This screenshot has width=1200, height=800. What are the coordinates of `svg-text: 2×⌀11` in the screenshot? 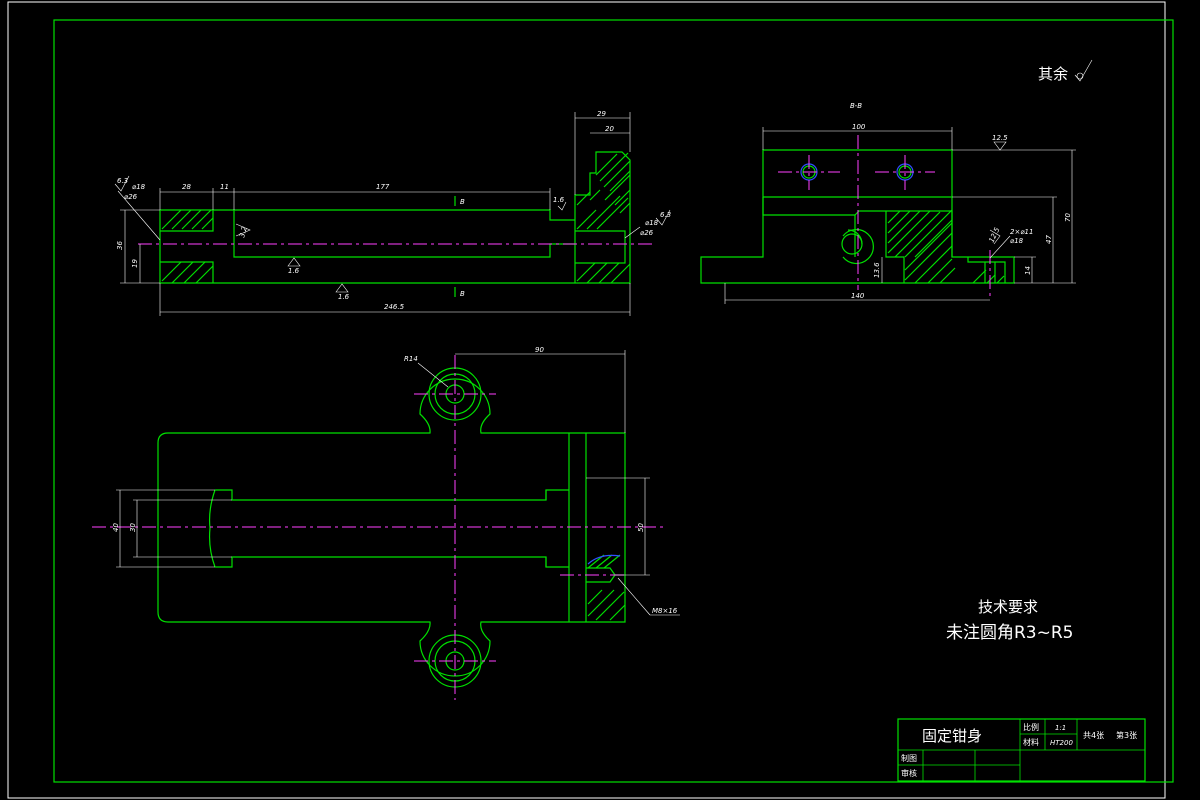 It's located at (1021, 232).